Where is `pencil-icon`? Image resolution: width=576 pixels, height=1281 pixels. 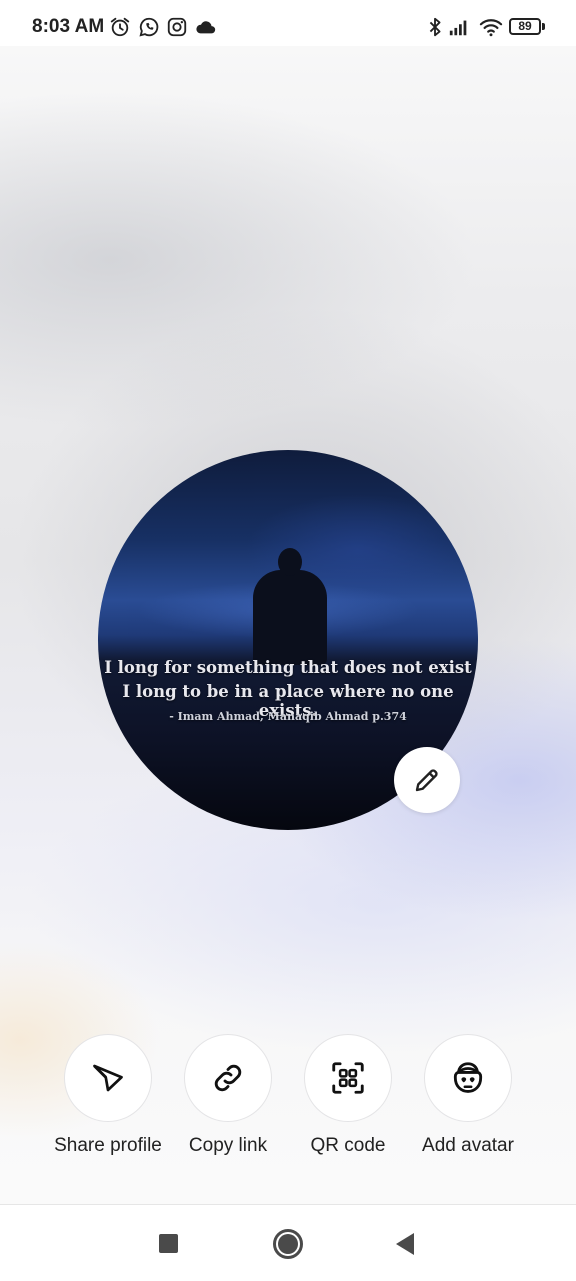 pencil-icon is located at coordinates (426, 780).